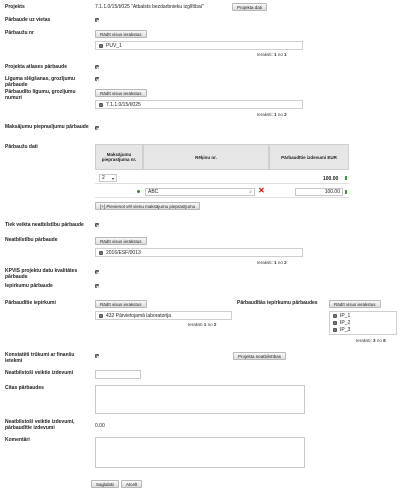 This screenshot has width=402, height=493. I want to click on neatbilstibu-count: Ieraksti: 1 no 2, so click(272, 262).